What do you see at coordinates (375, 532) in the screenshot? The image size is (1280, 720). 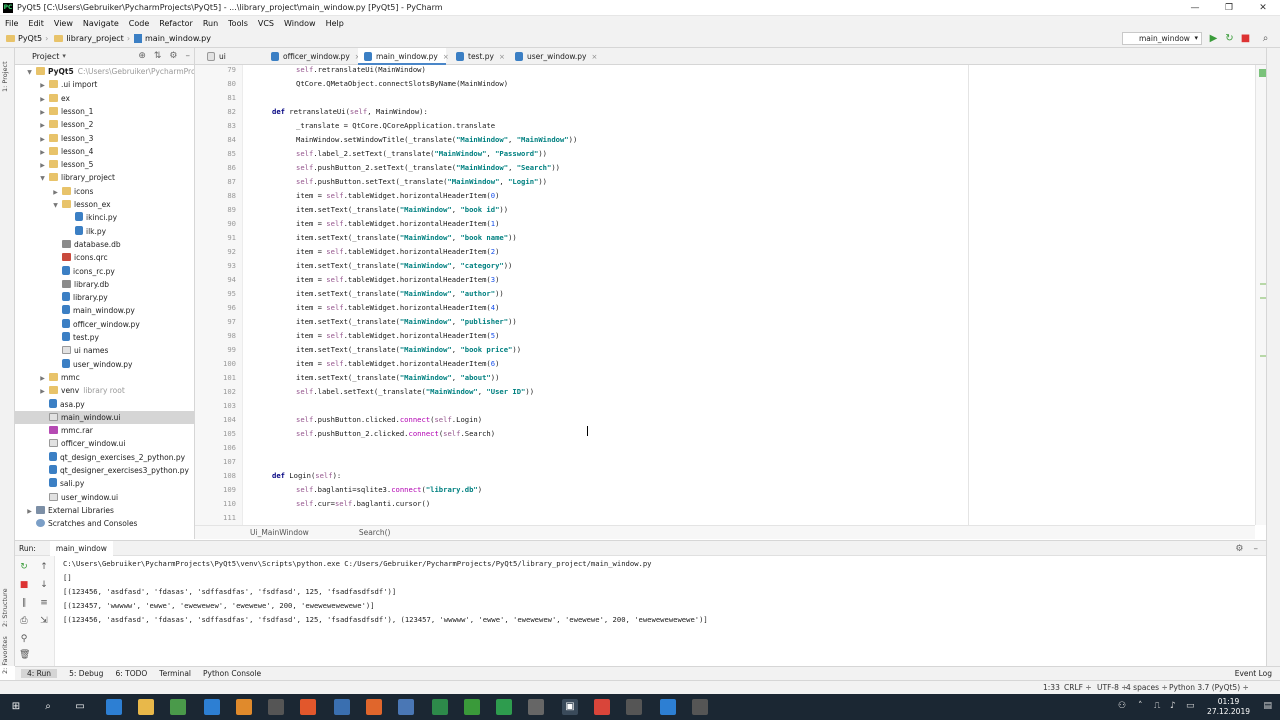 I see `breadcrumb-method: Search()` at bounding box center [375, 532].